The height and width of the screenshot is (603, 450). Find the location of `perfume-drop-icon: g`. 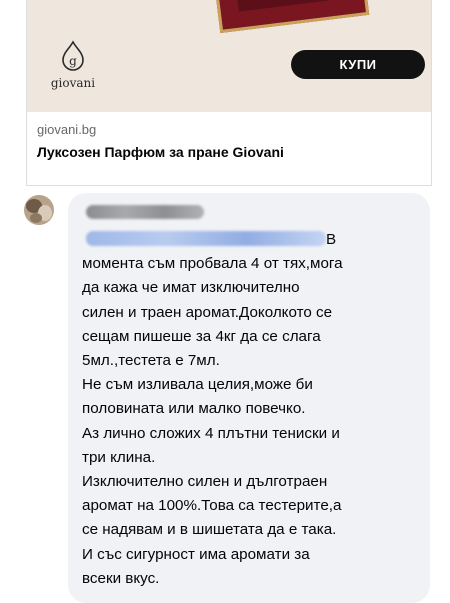

perfume-drop-icon: g is located at coordinates (73, 55).